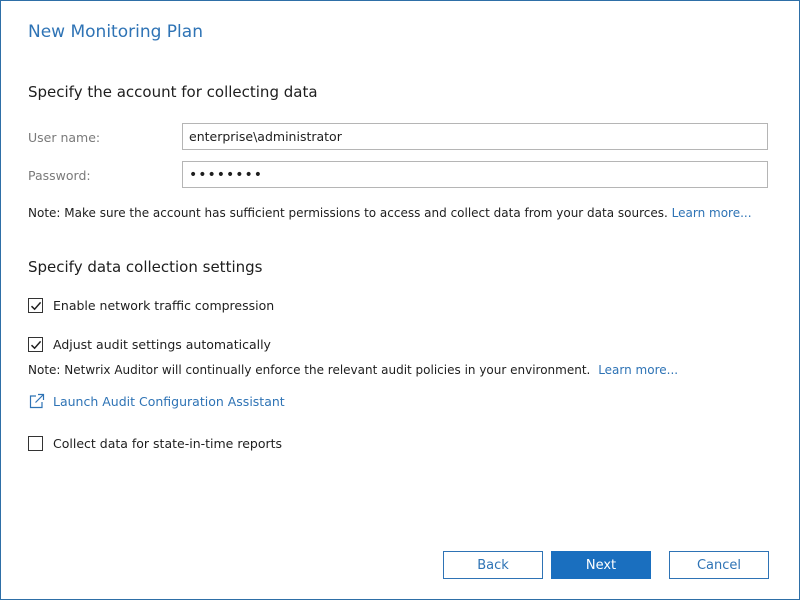 Image resolution: width=800 pixels, height=600 pixels. I want to click on username-label: User name:, so click(64, 137).